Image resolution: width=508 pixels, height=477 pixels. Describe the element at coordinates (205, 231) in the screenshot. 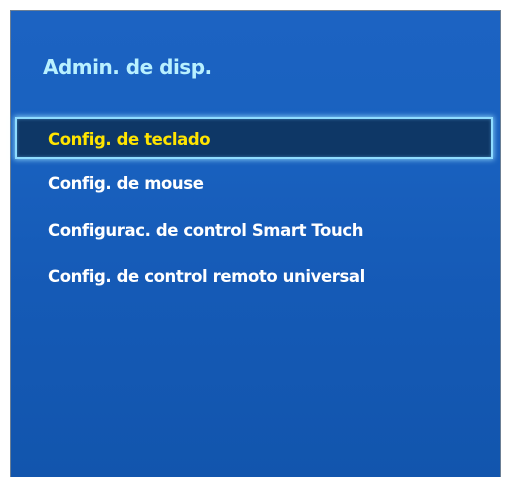

I see `menu-item-smart-touch-control-settings: Configurac. de control Smart Touch` at that location.